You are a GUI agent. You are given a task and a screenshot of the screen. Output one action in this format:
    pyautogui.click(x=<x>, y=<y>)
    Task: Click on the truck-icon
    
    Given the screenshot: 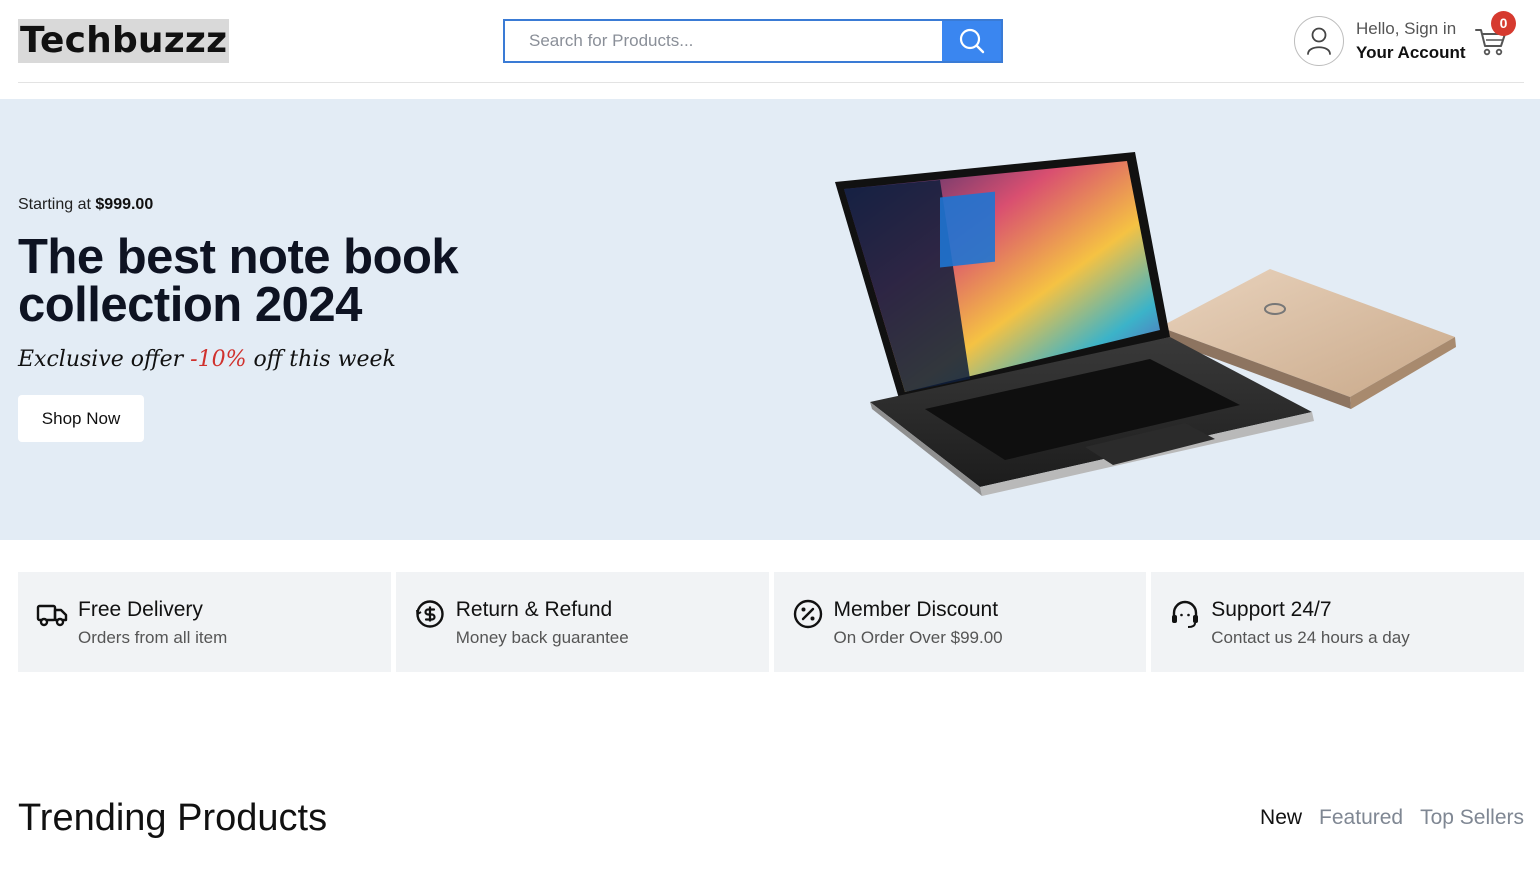 What is the action you would take?
    pyautogui.click(x=52, y=615)
    